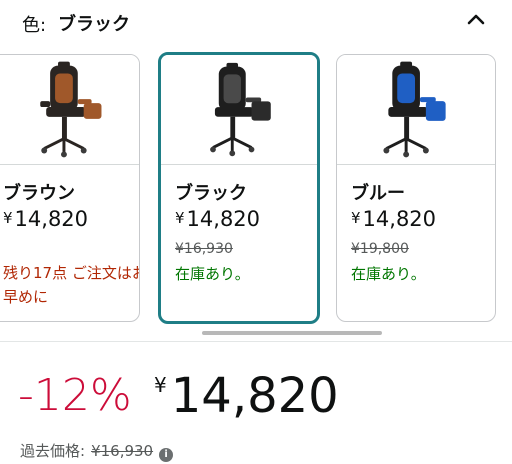 This screenshot has width=512, height=464. I want to click on low-stock-message: 残り17点 ご注文はお早めに, so click(71, 285).